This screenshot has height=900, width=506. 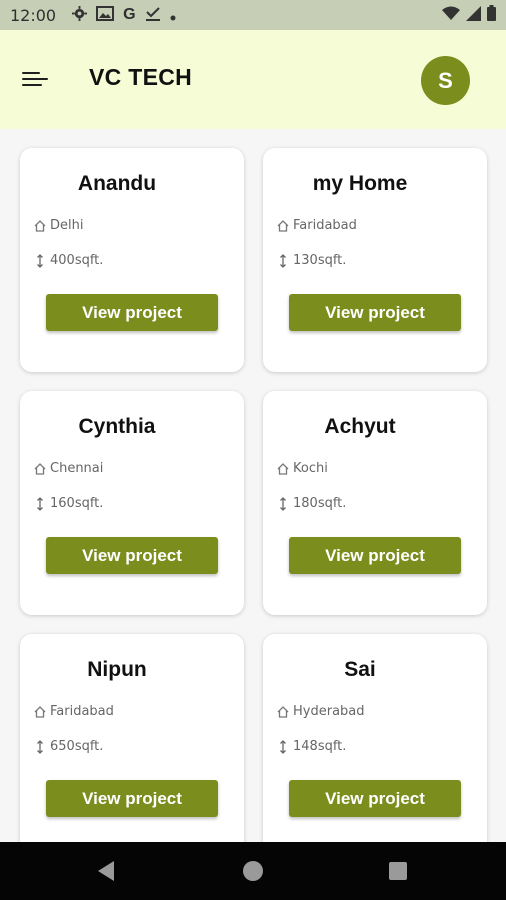 I want to click on project-area: 180sqft., so click(x=311, y=503).